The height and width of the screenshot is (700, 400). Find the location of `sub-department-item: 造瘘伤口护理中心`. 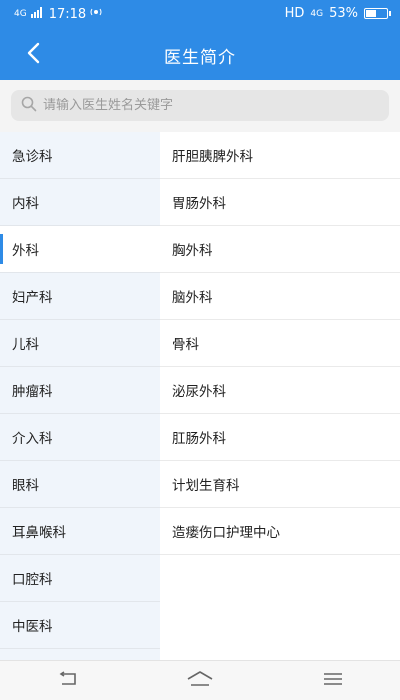

sub-department-item: 造瘘伤口护理中心 is located at coordinates (280, 531).